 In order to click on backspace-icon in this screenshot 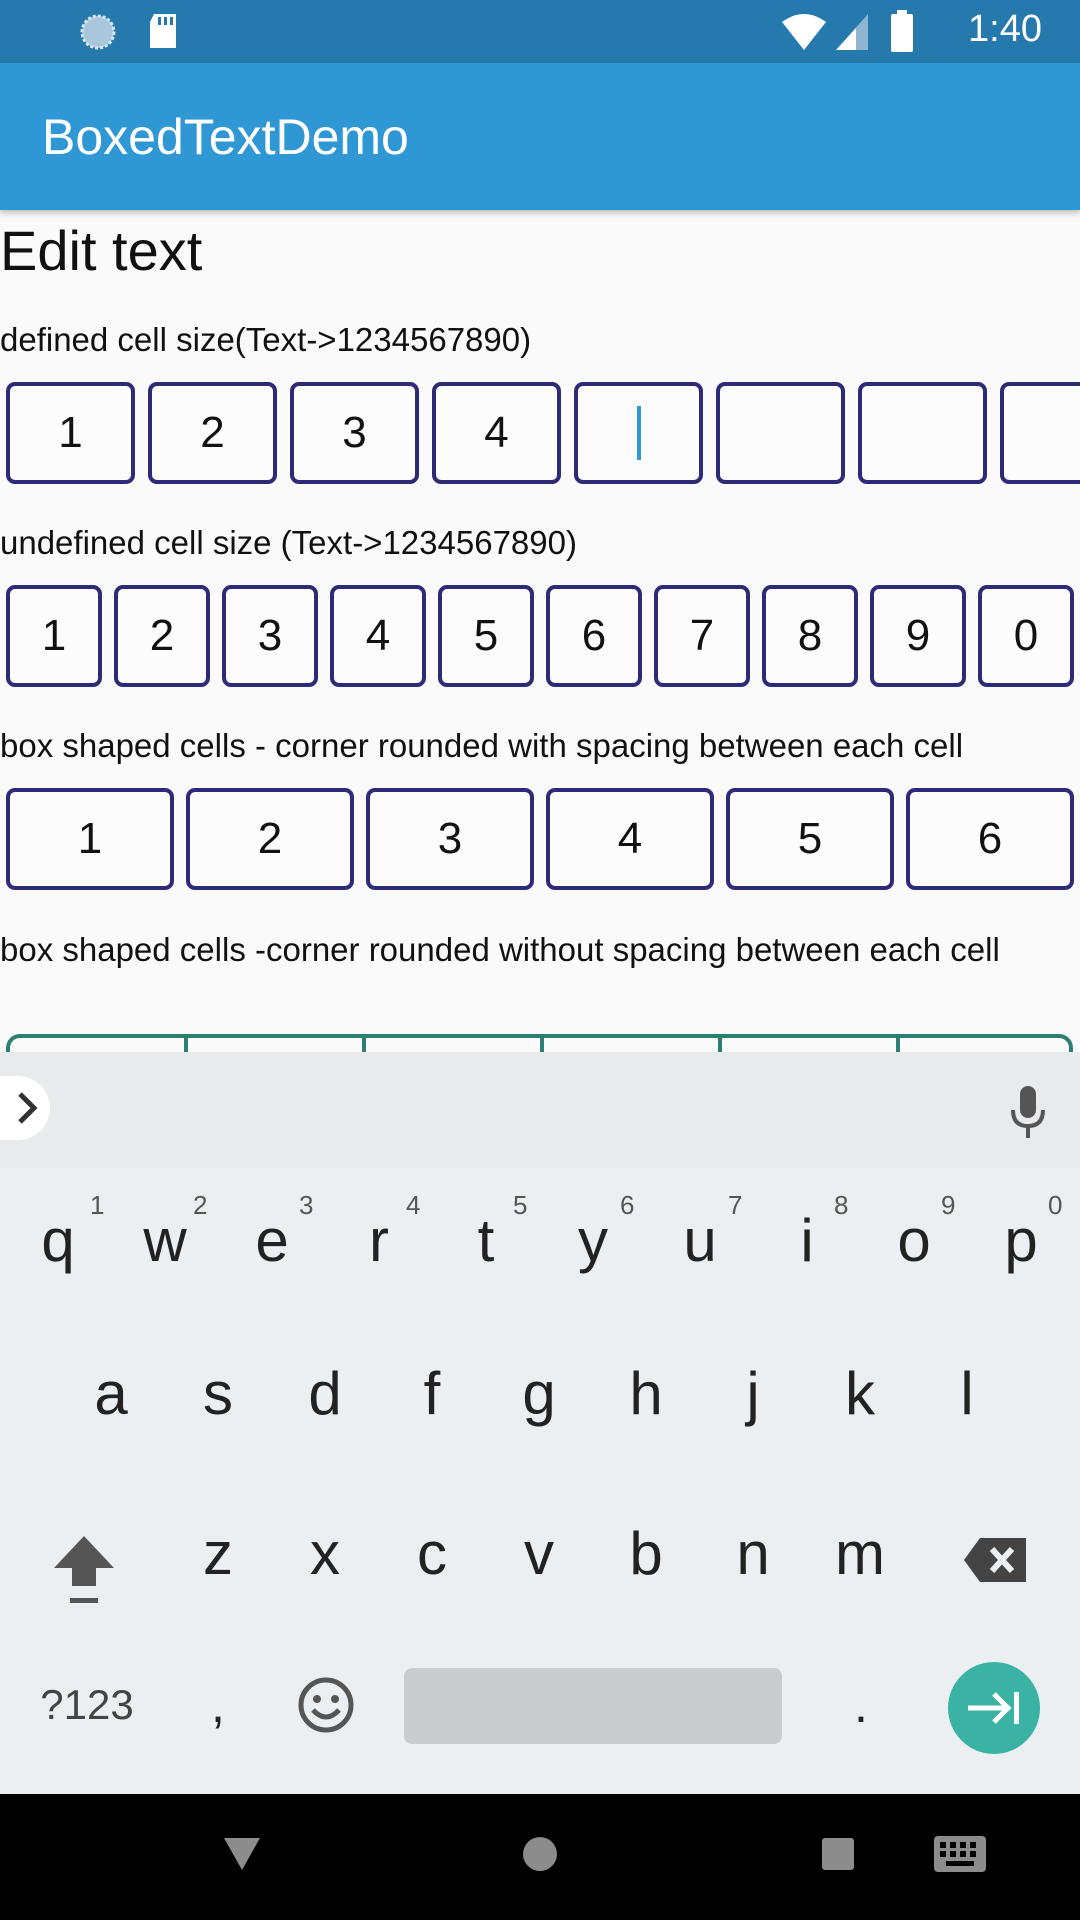, I will do `click(995, 1560)`.